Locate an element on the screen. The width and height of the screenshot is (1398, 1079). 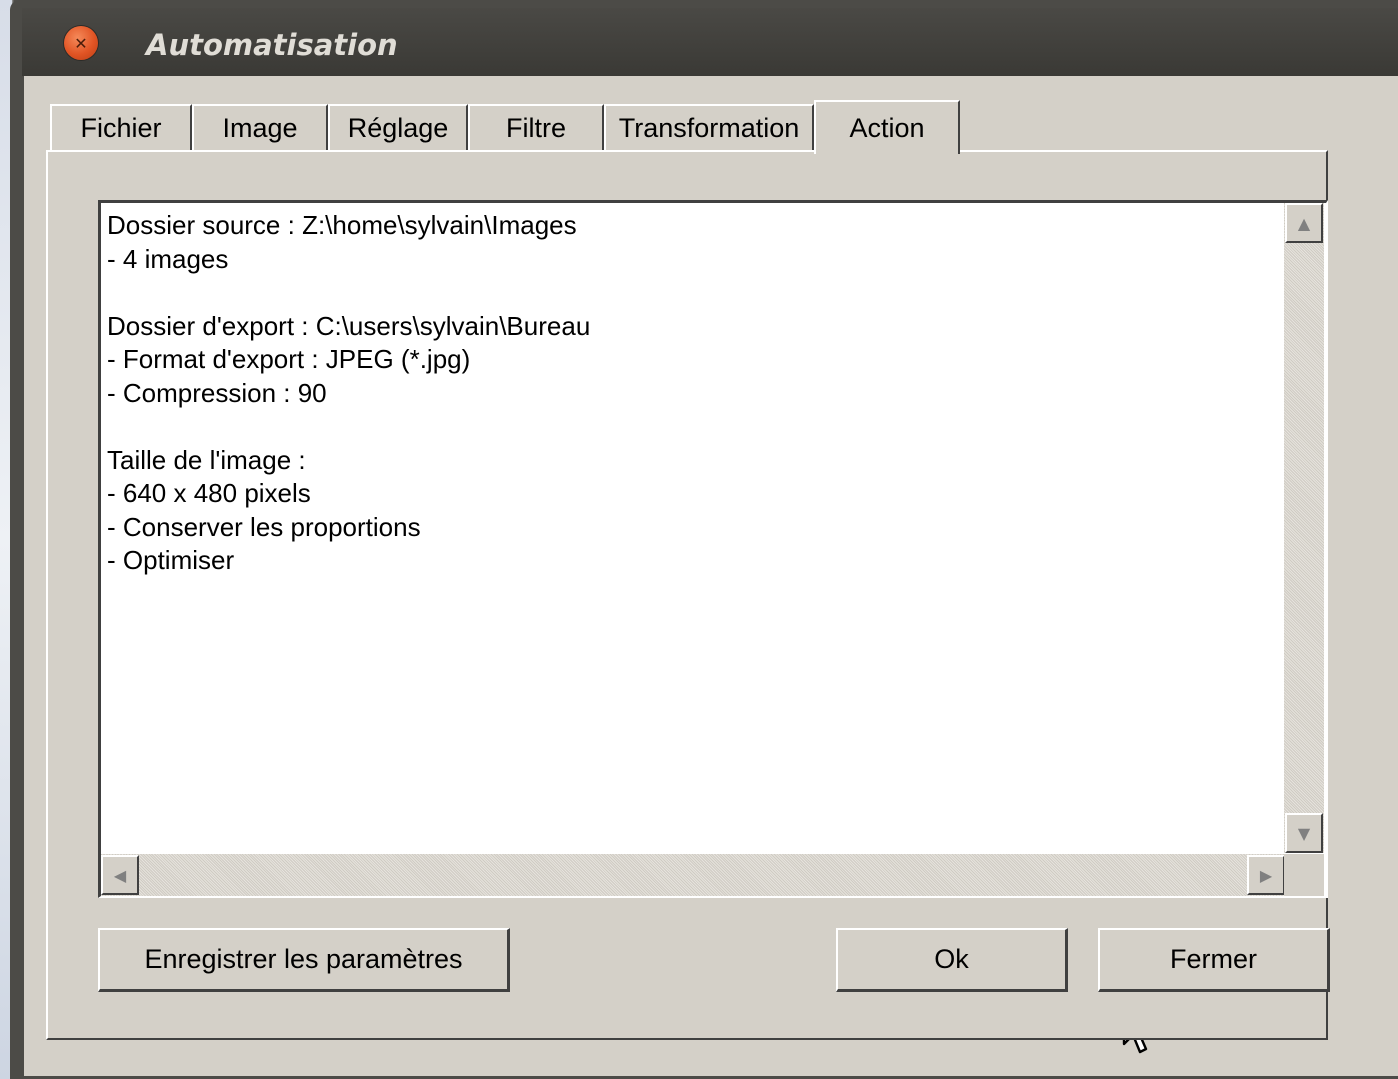
tab-reglage: Réglage is located at coordinates (398, 127).